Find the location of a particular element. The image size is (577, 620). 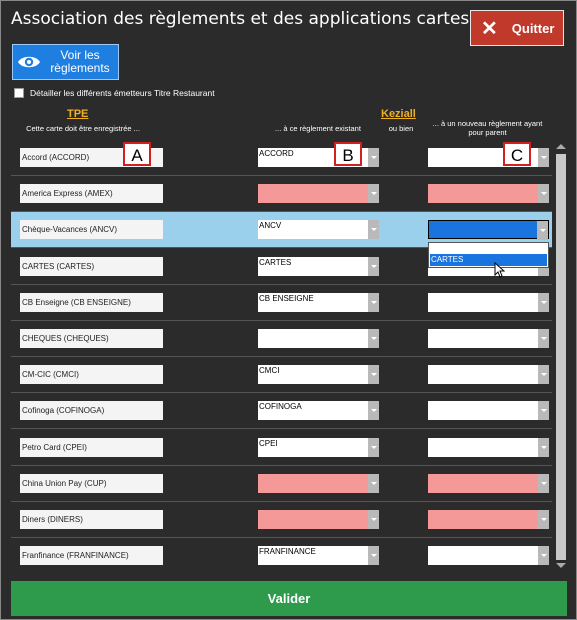

marker-c: C is located at coordinates (517, 154).